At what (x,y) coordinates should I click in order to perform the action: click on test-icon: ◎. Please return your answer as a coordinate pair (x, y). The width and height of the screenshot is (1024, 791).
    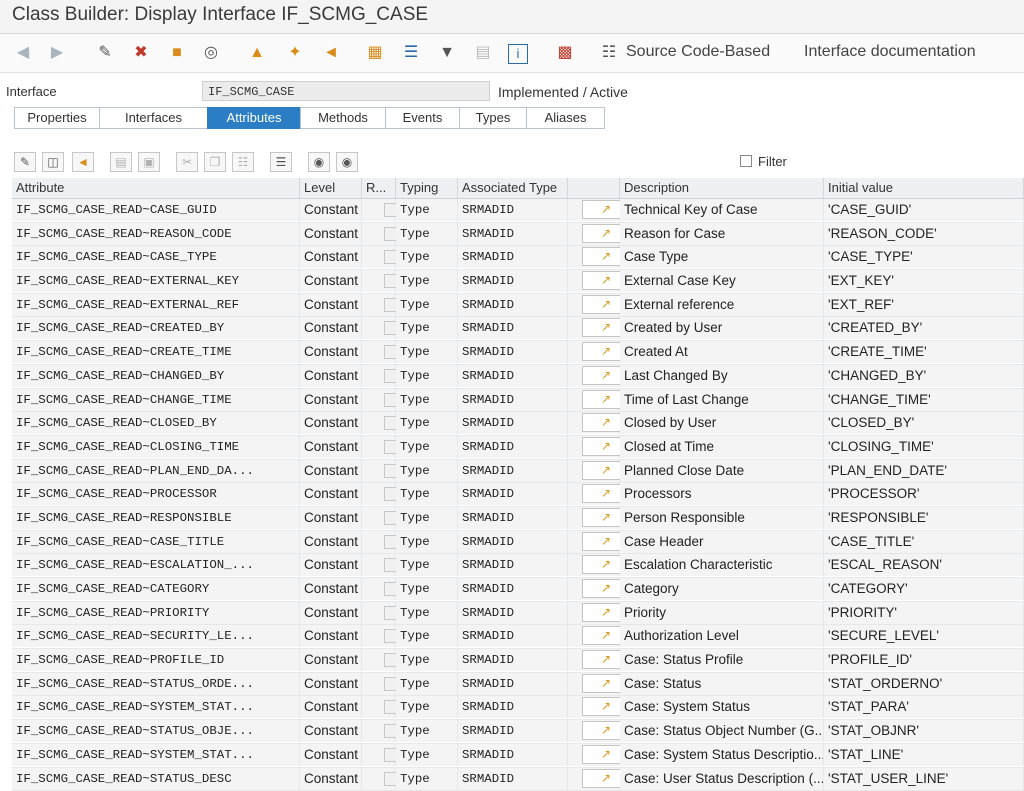
    Looking at the image, I should click on (211, 53).